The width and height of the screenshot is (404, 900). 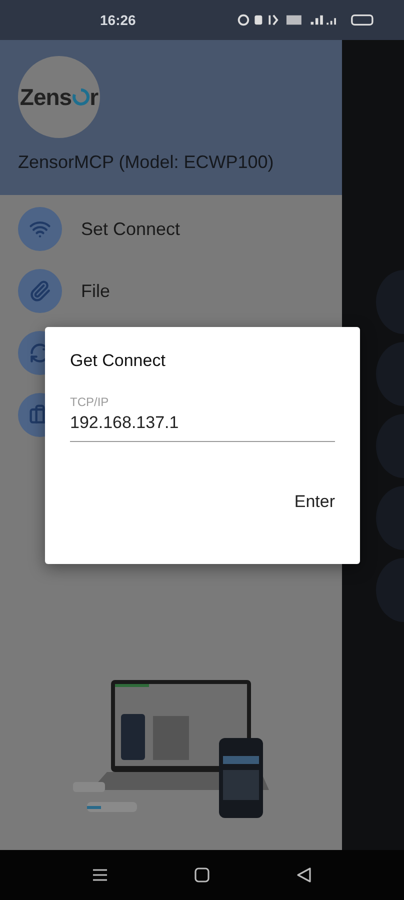 I want to click on square-icon, so click(x=202, y=875).